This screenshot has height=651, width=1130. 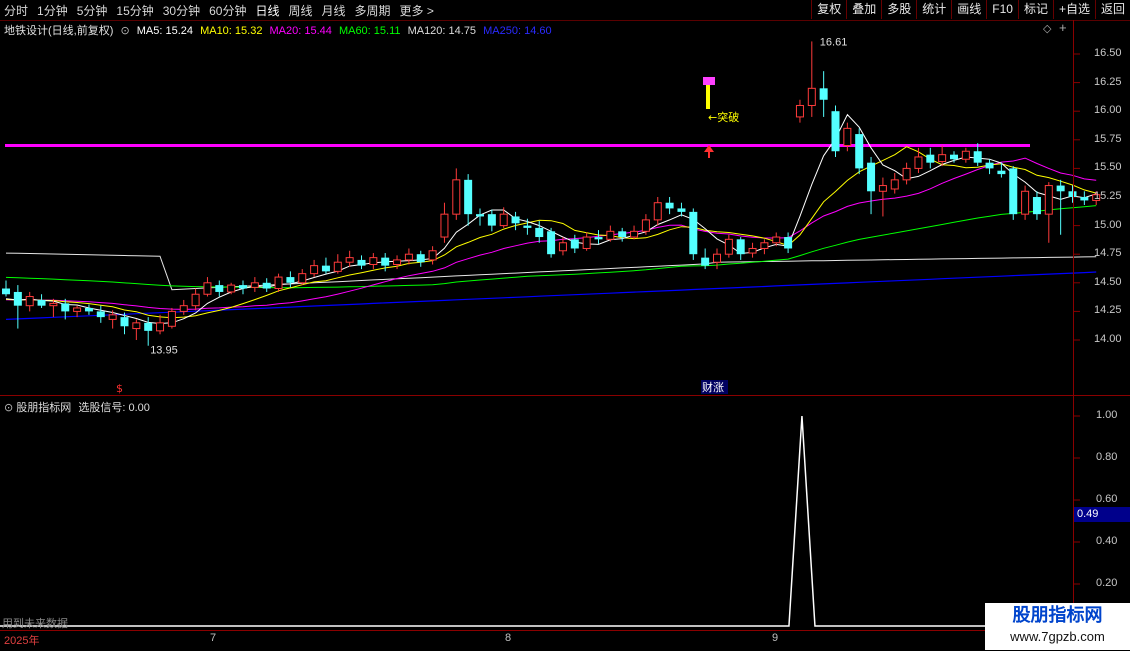 What do you see at coordinates (1107, 457) in the screenshot?
I see `indicator-tick: 0.80` at bounding box center [1107, 457].